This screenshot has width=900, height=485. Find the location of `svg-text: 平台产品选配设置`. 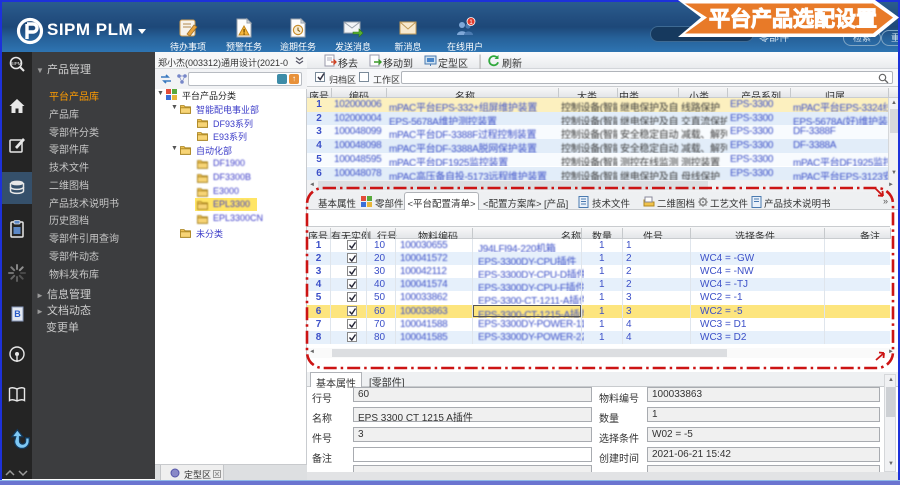

svg-text: 平台产品选配设置 is located at coordinates (793, 19).